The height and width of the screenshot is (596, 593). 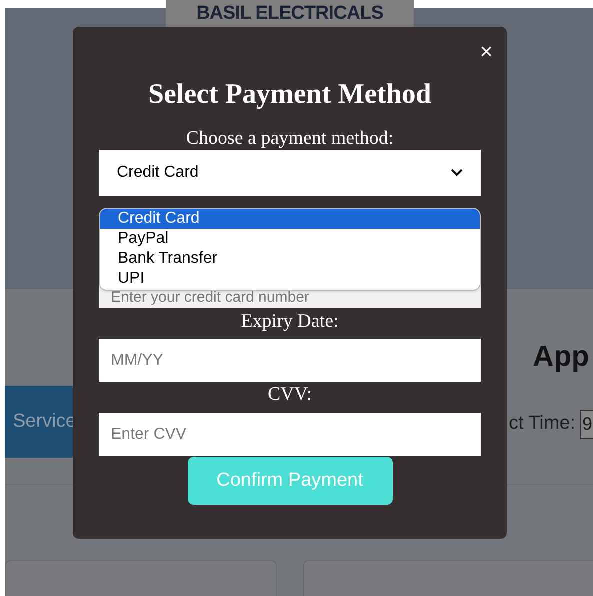 I want to click on dropdown-option: Bank Transfer, so click(x=290, y=259).